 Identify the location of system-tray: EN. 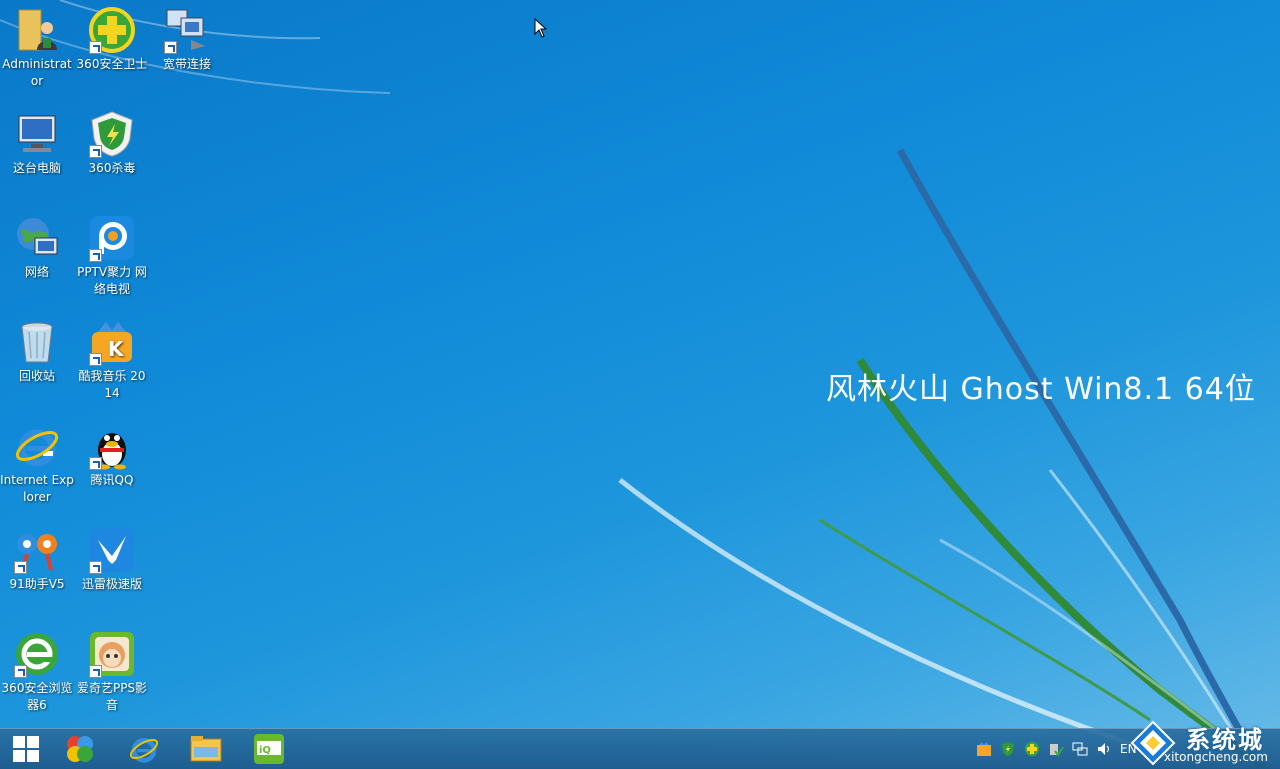
(1056, 749).